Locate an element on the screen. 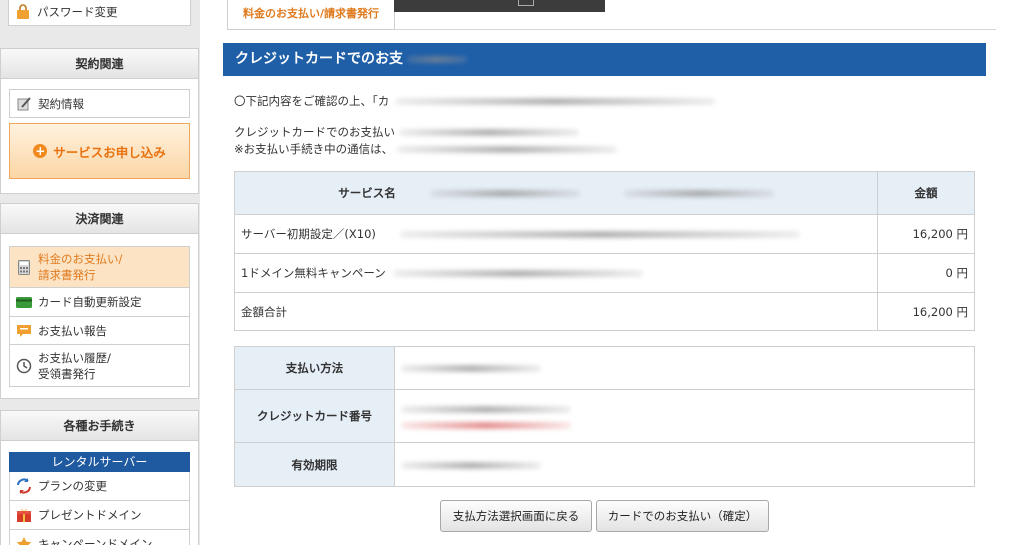  clock-icon is located at coordinates (24, 366).